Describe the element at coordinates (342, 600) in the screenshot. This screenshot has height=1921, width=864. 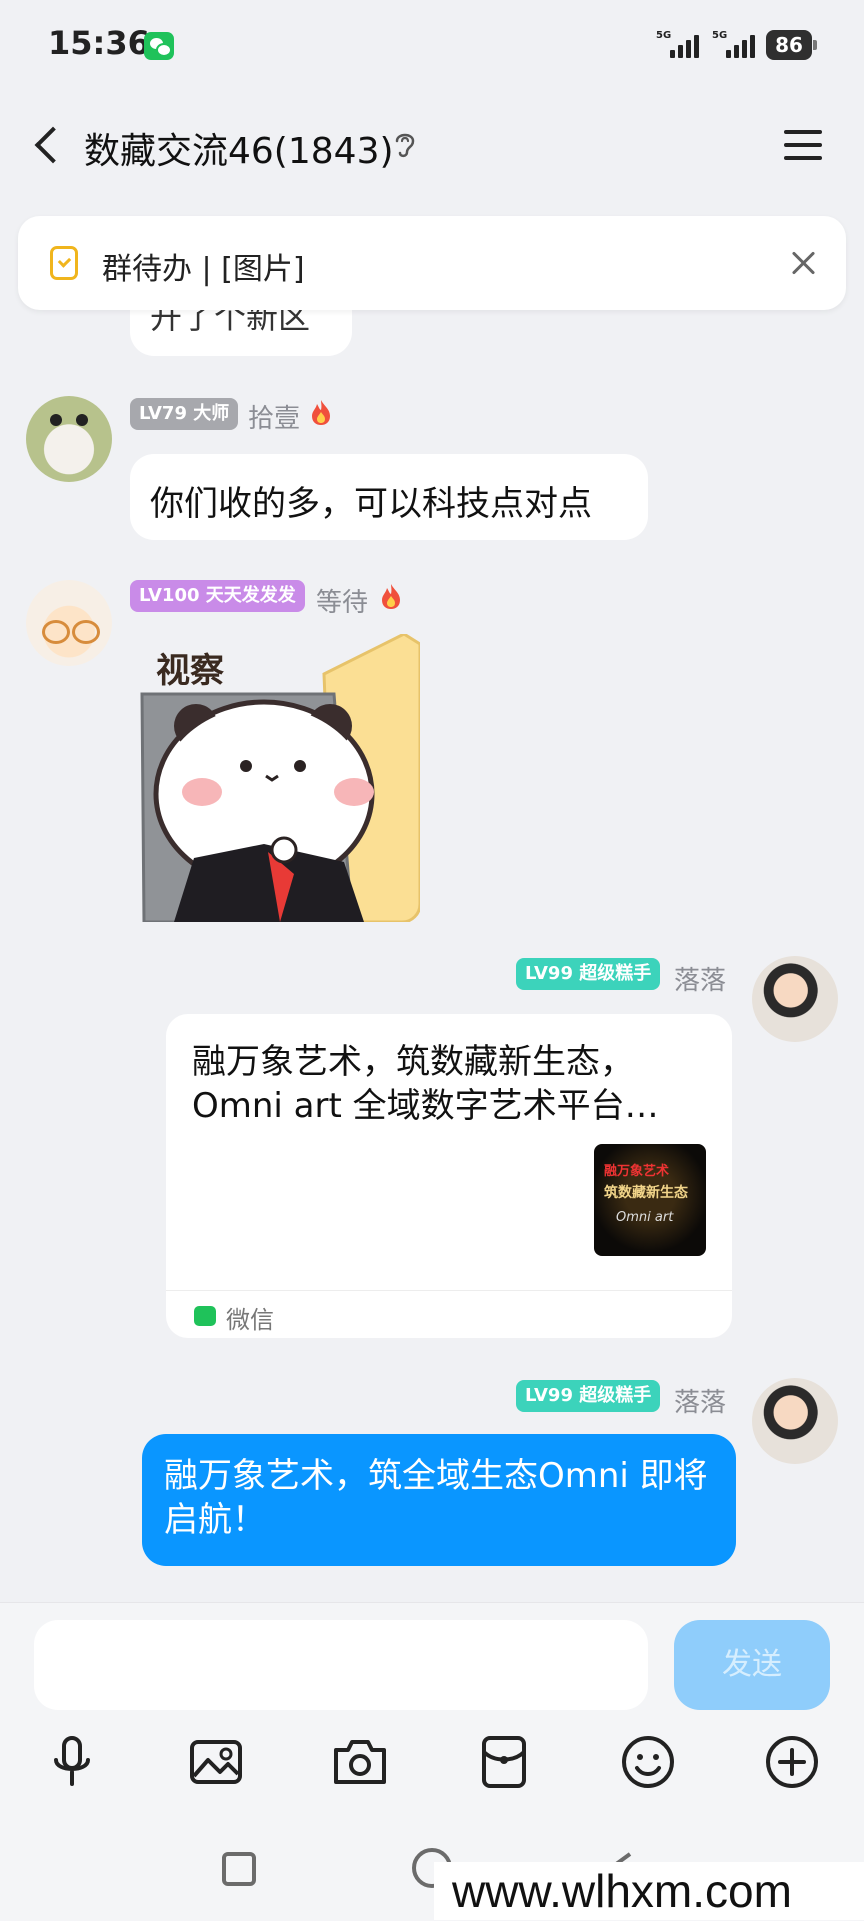
I see `sender-name: 等待` at that location.